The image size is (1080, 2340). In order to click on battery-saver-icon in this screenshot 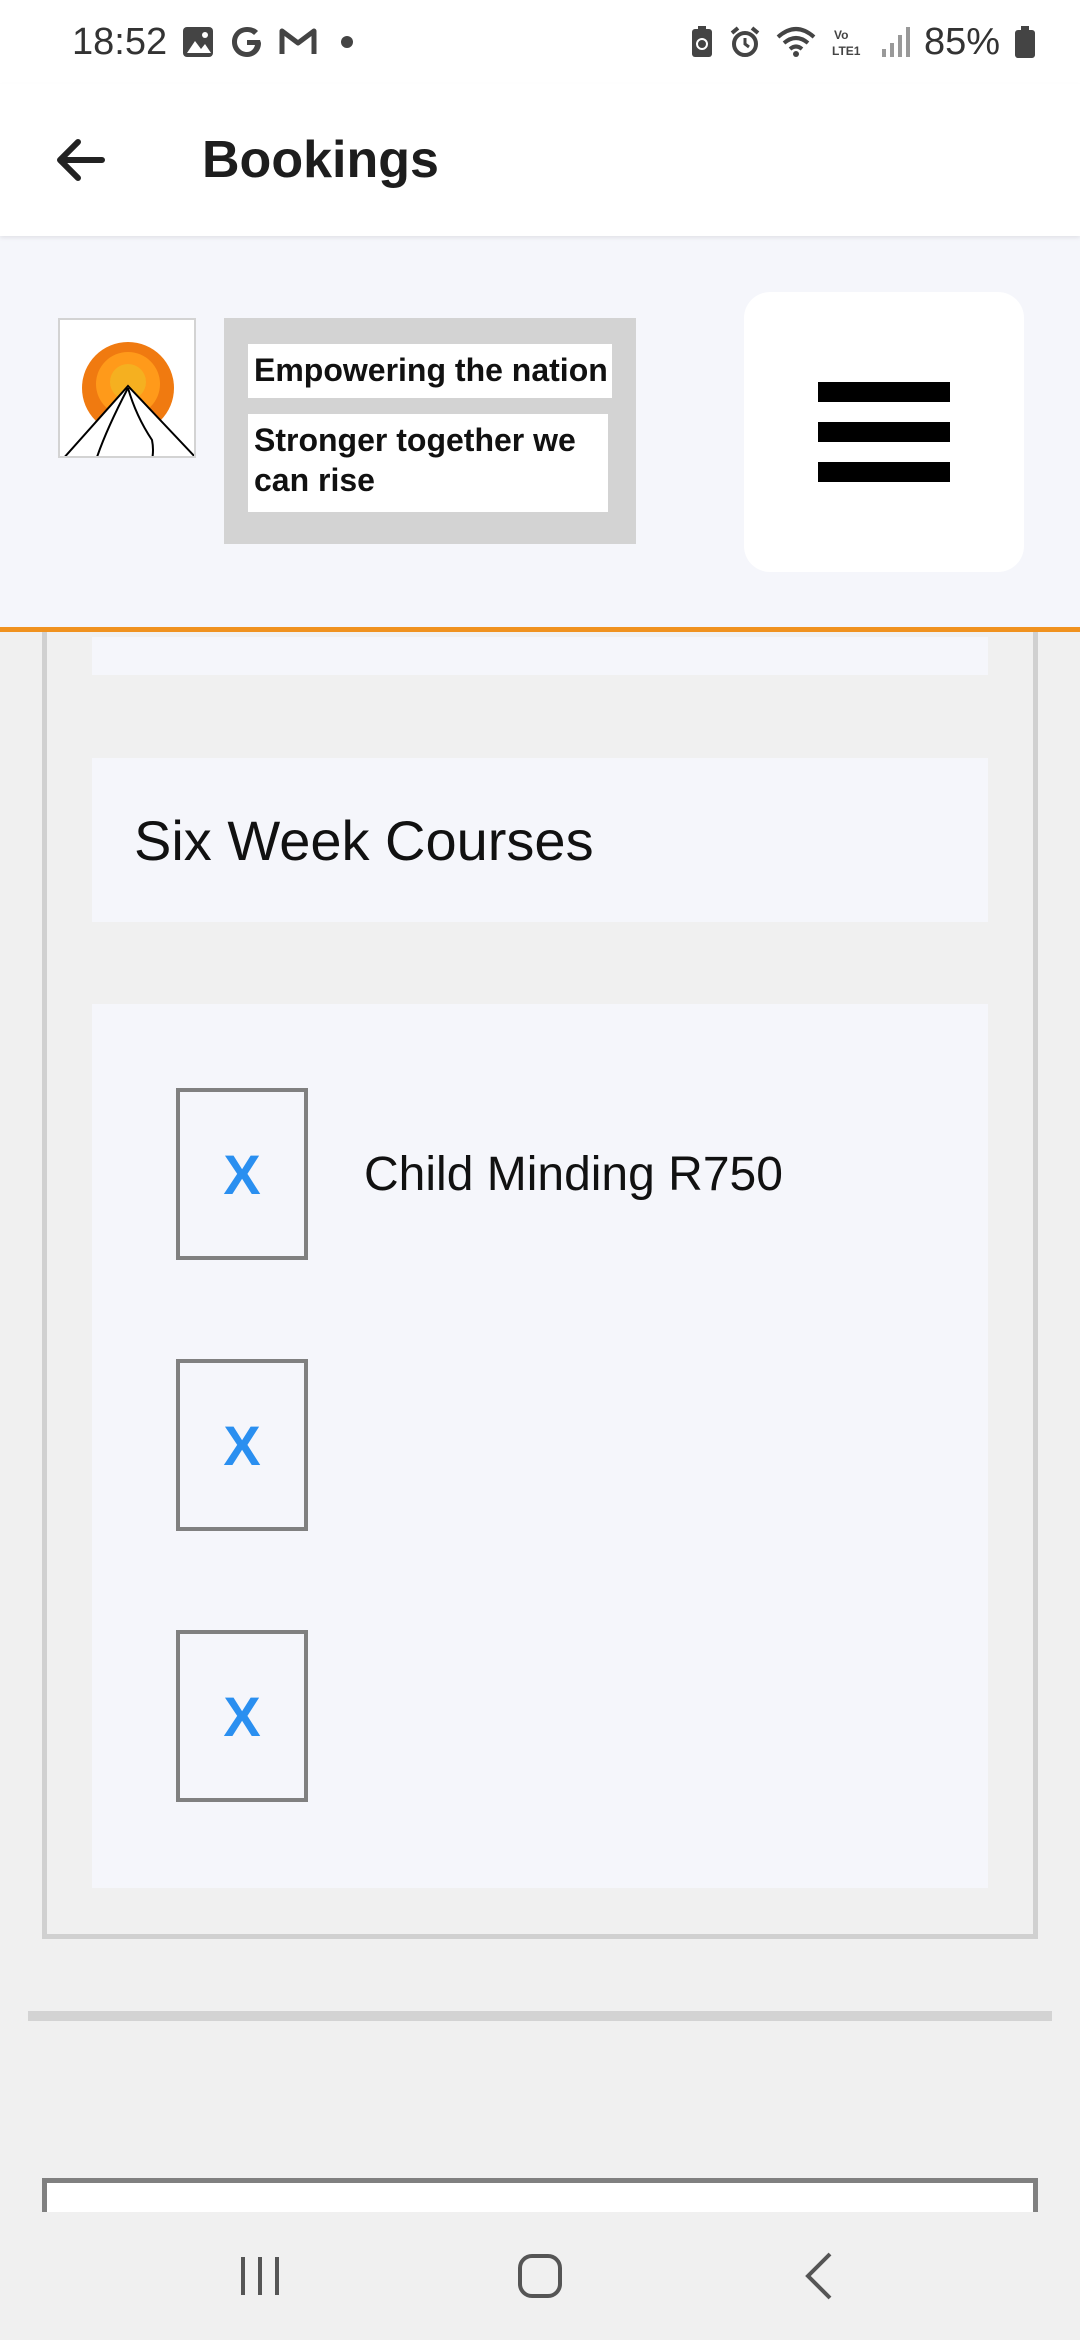, I will do `click(702, 42)`.